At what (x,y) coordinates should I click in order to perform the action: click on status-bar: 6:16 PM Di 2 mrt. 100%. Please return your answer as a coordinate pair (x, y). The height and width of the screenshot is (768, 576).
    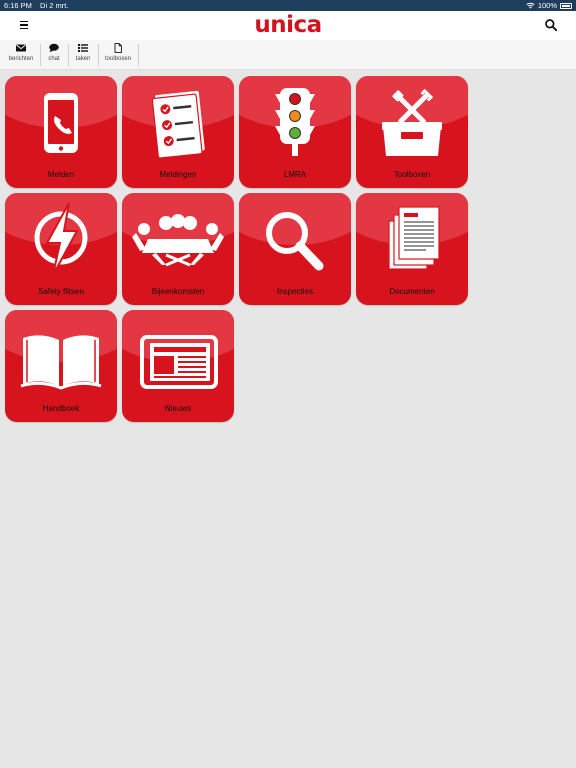
    Looking at the image, I should click on (288, 5).